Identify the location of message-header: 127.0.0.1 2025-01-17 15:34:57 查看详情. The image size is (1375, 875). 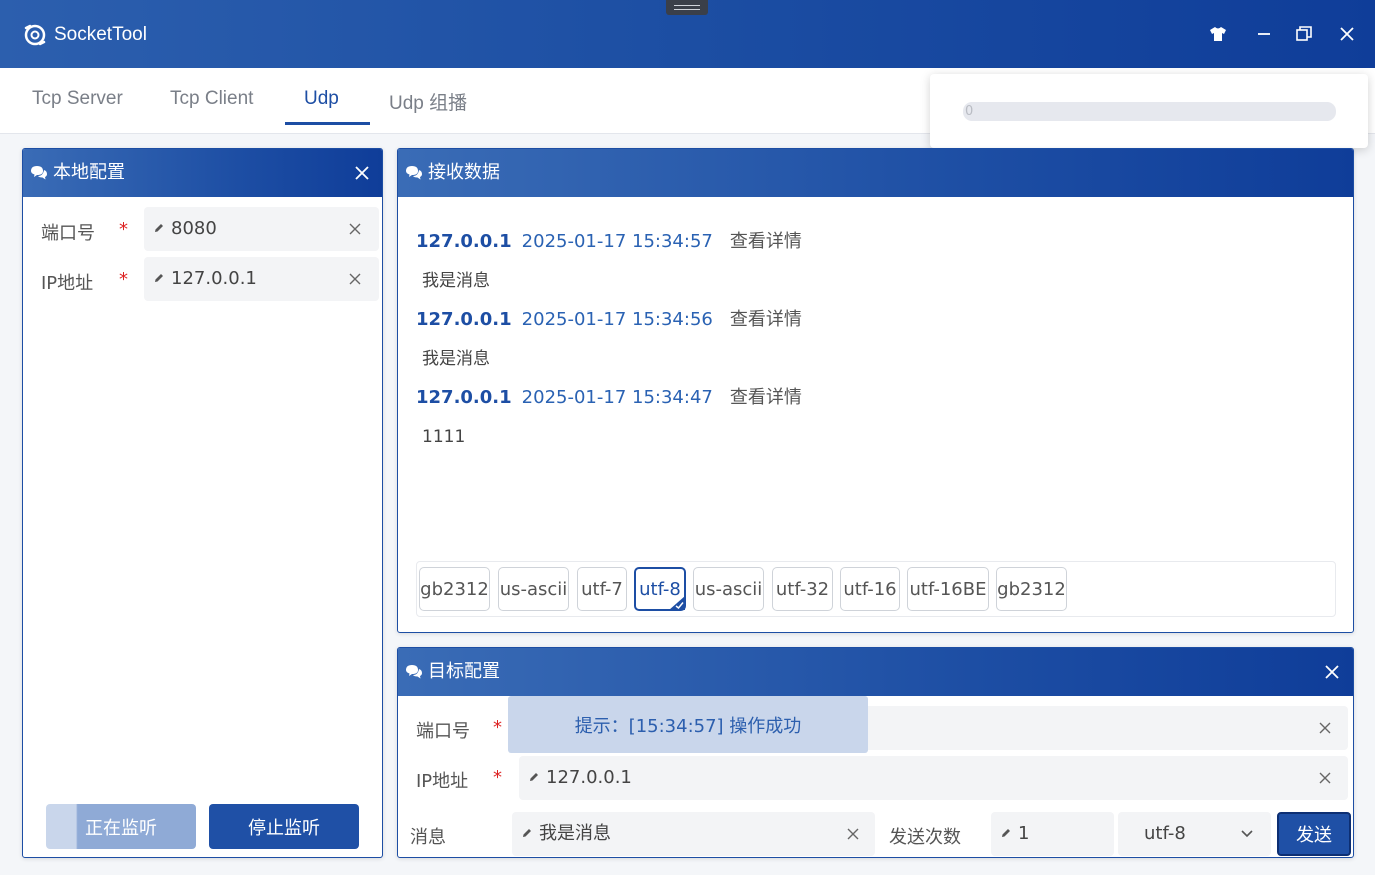
(609, 242).